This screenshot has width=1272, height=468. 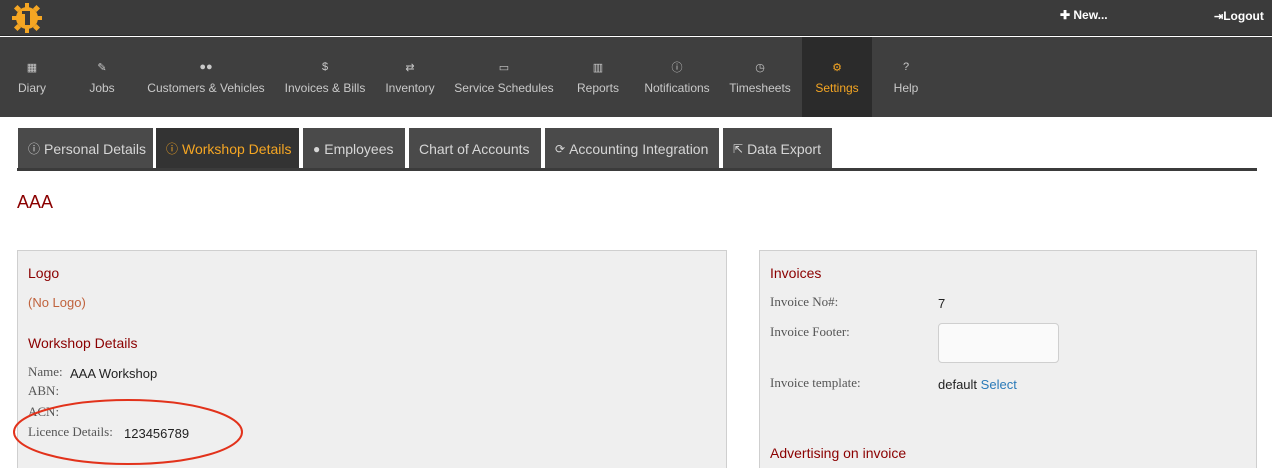 What do you see at coordinates (784, 148) in the screenshot?
I see `tab-label: Data Export` at bounding box center [784, 148].